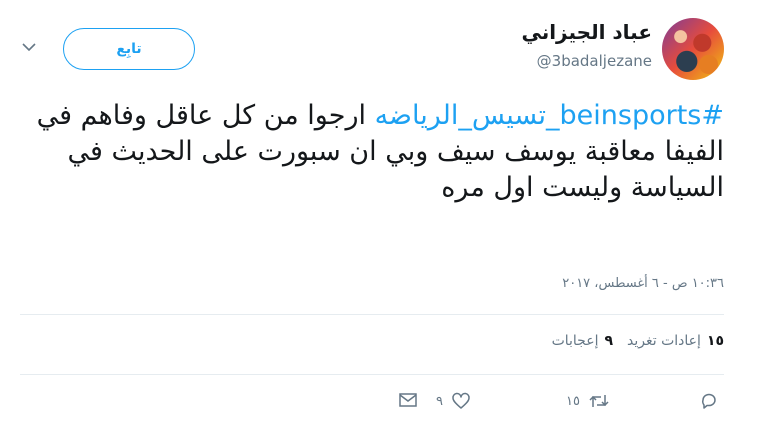 This screenshot has width=768, height=448. Describe the element at coordinates (384, 404) in the screenshot. I see `action-bar: ١٥ ٩` at that location.